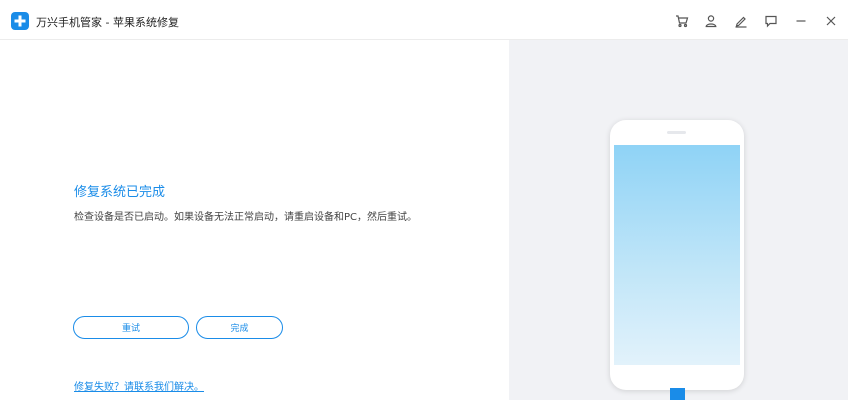 This screenshot has height=400, width=848. What do you see at coordinates (676, 132) in the screenshot?
I see `phone-speaker` at bounding box center [676, 132].